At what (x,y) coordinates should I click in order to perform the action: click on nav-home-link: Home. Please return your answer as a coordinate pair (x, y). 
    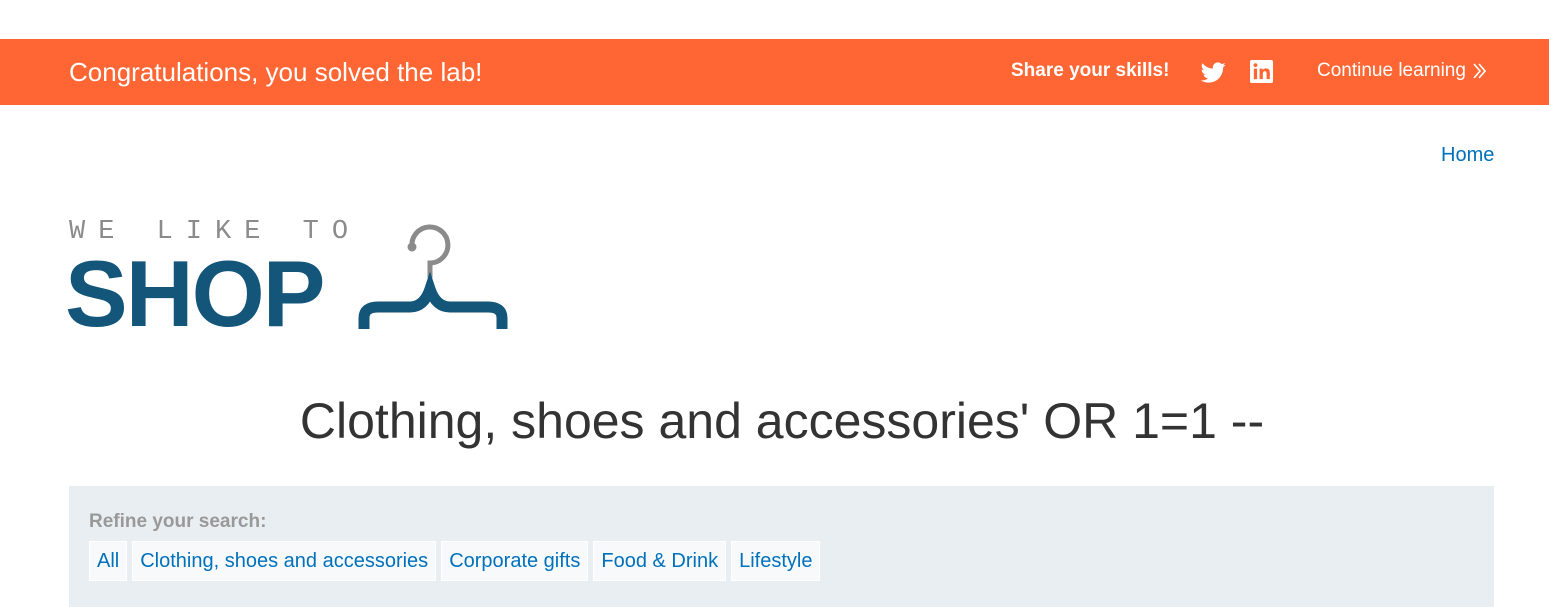
    Looking at the image, I should click on (1467, 155).